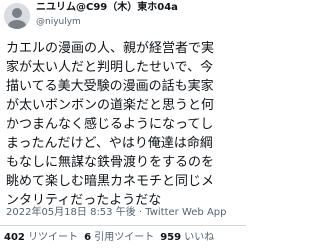 Image resolution: width=320 pixels, height=250 pixels. Describe the element at coordinates (110, 105) in the screenshot. I see `tweet-text-line: が太いボンボンの道楽だと思うと何` at that location.